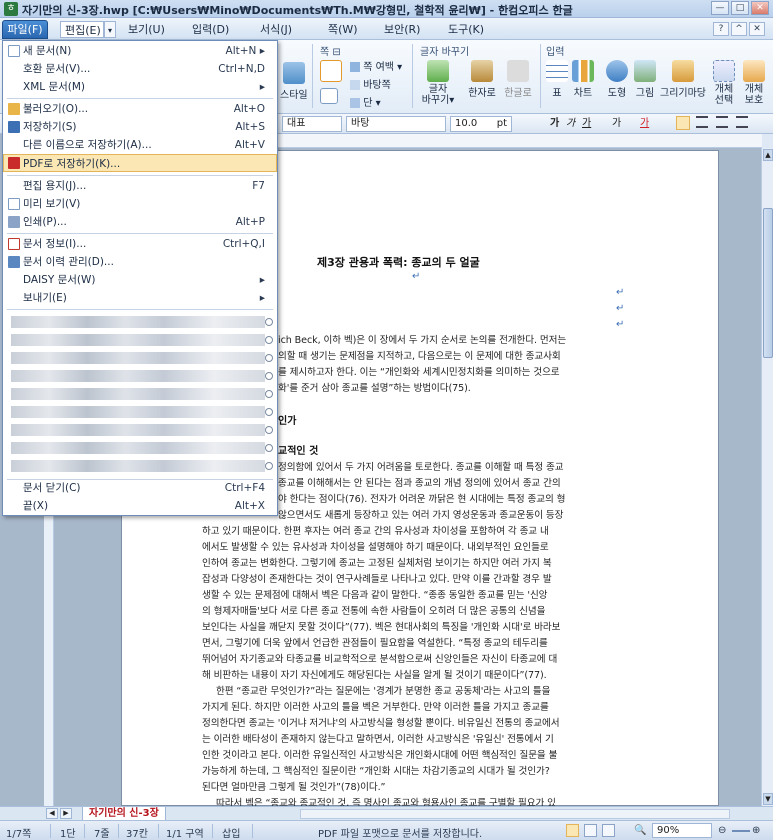 The image size is (773, 840). Describe the element at coordinates (767, 477) in the screenshot. I see `vertical-scrollbar: ▲ ▼` at that location.